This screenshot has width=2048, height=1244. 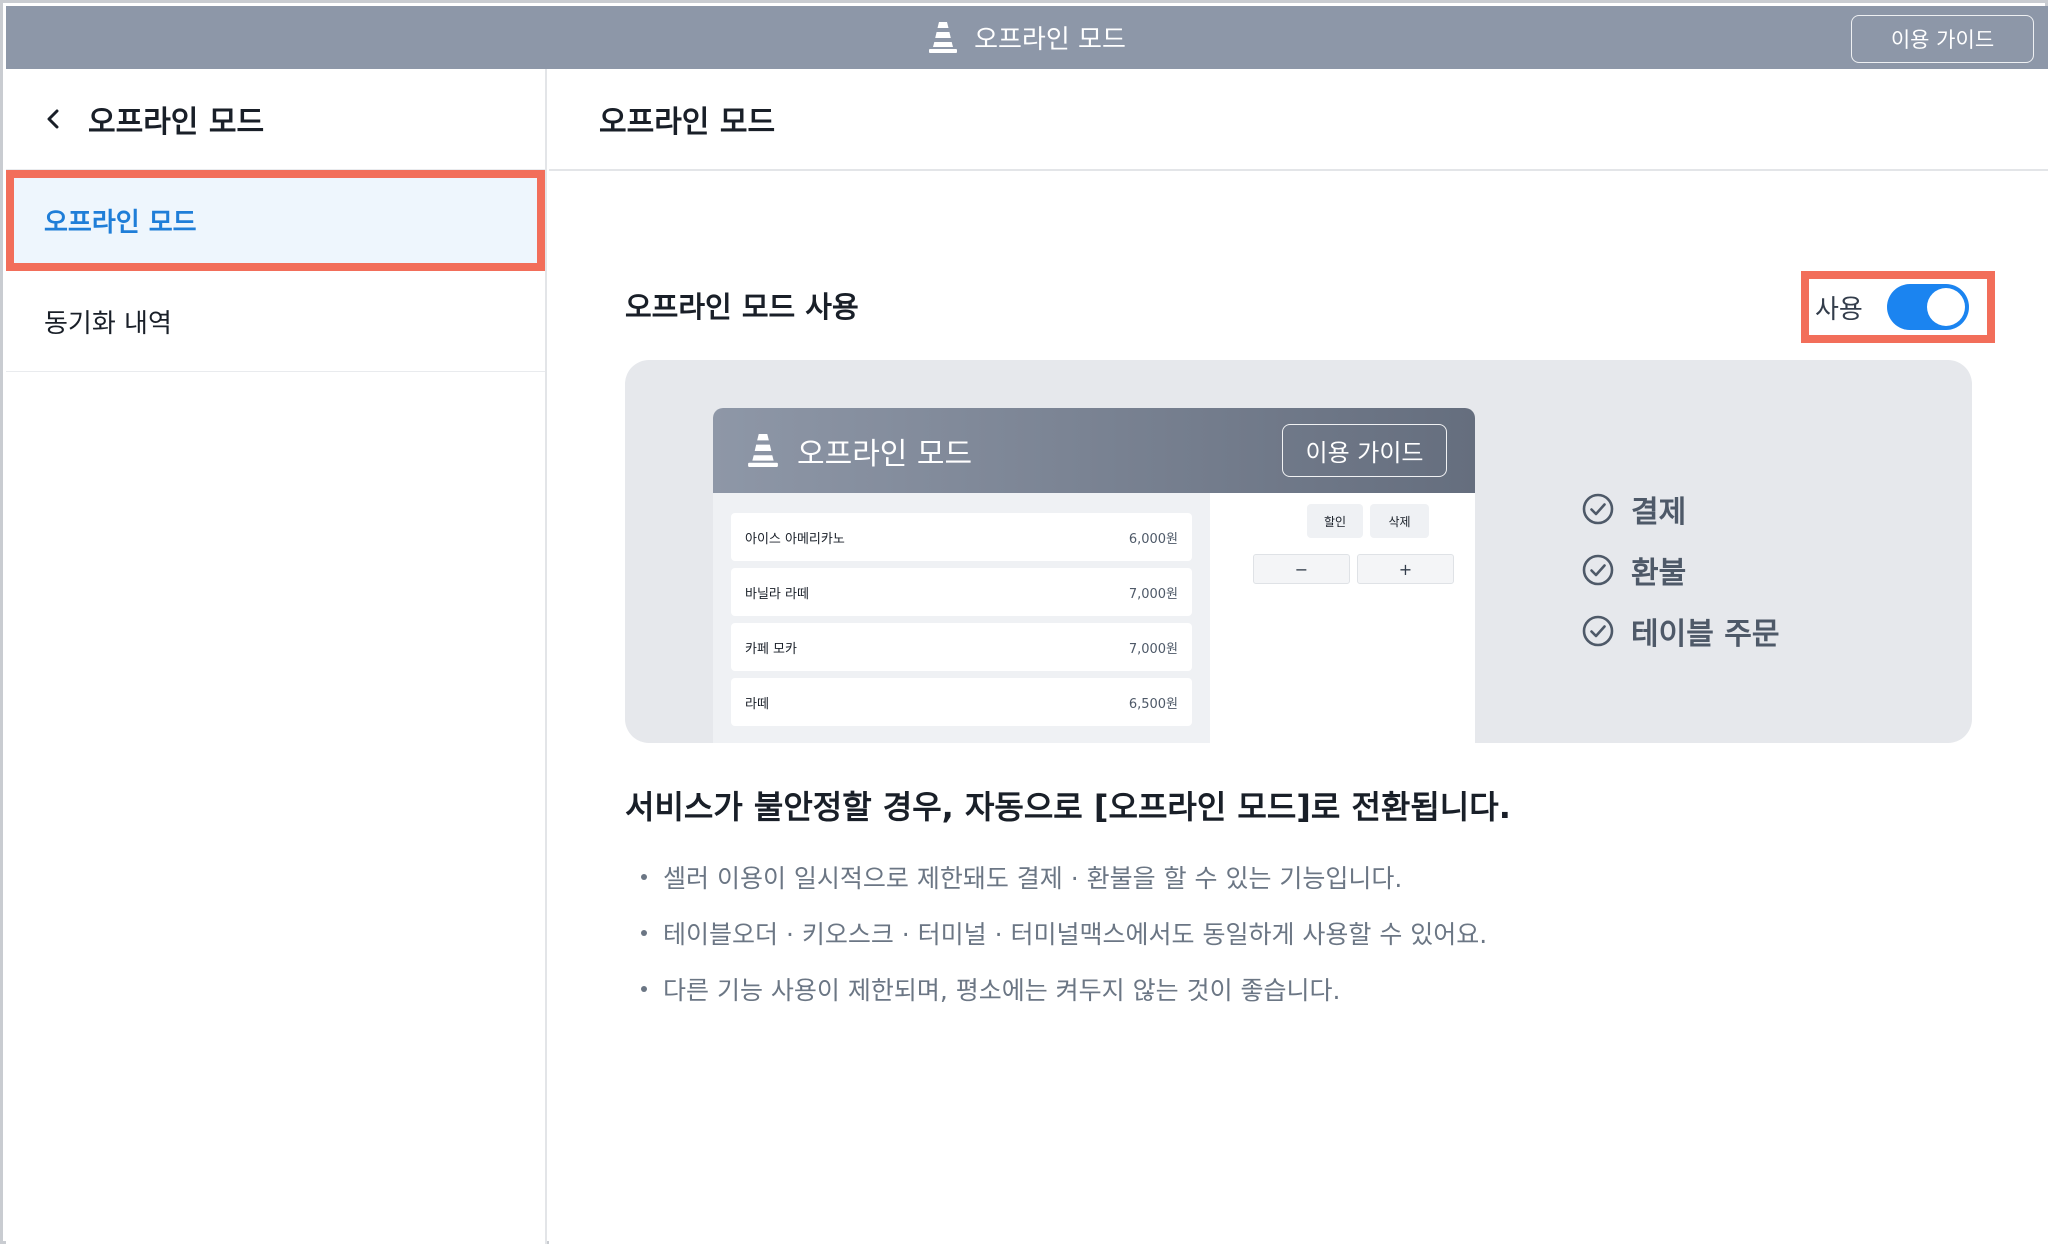 I want to click on item-name: 카페 모카, so click(x=771, y=649).